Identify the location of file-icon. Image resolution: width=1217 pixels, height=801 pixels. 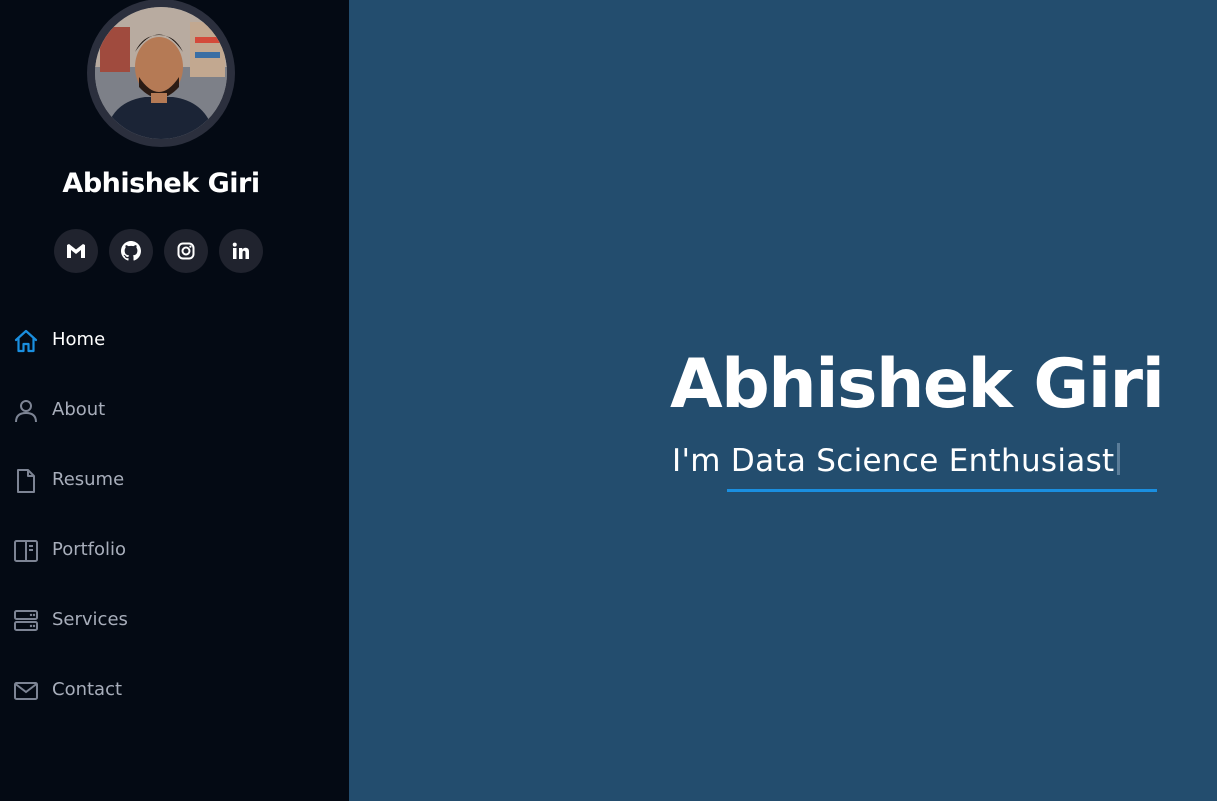
(26, 481).